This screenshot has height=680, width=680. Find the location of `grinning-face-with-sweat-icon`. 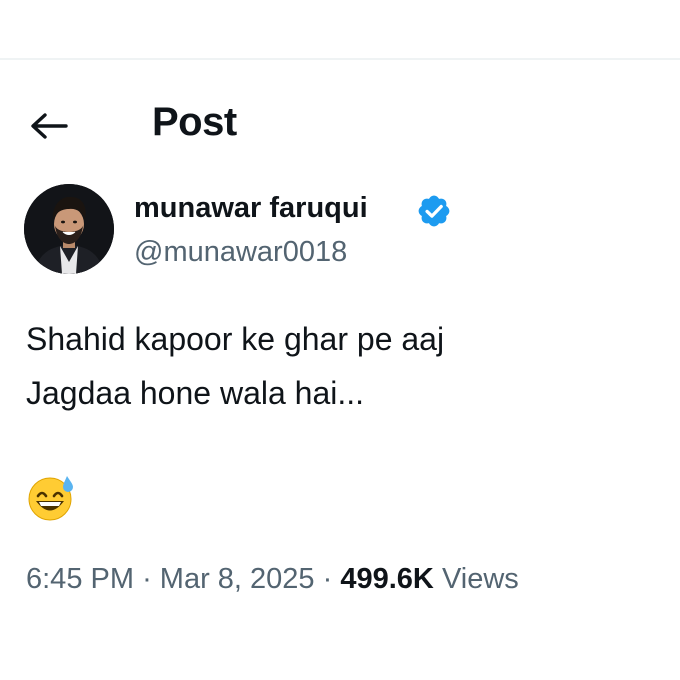

grinning-face-with-sweat-icon is located at coordinates (51, 497).